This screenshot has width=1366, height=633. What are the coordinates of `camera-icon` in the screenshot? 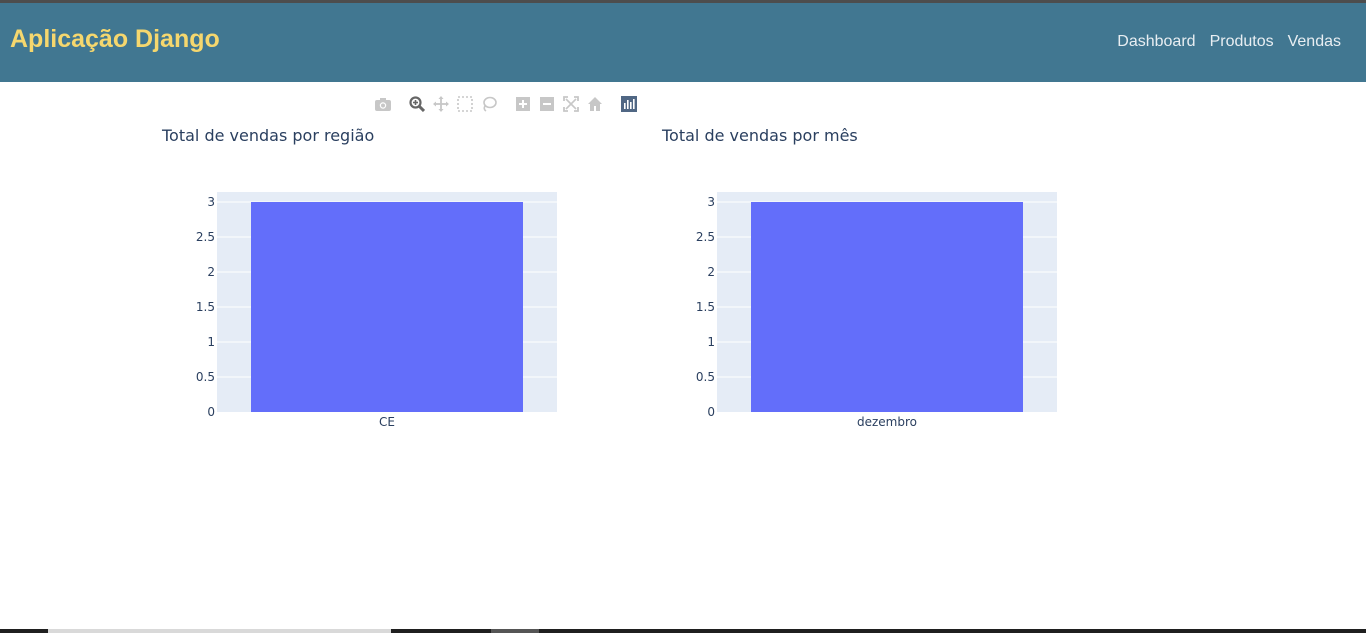 It's located at (383, 104).